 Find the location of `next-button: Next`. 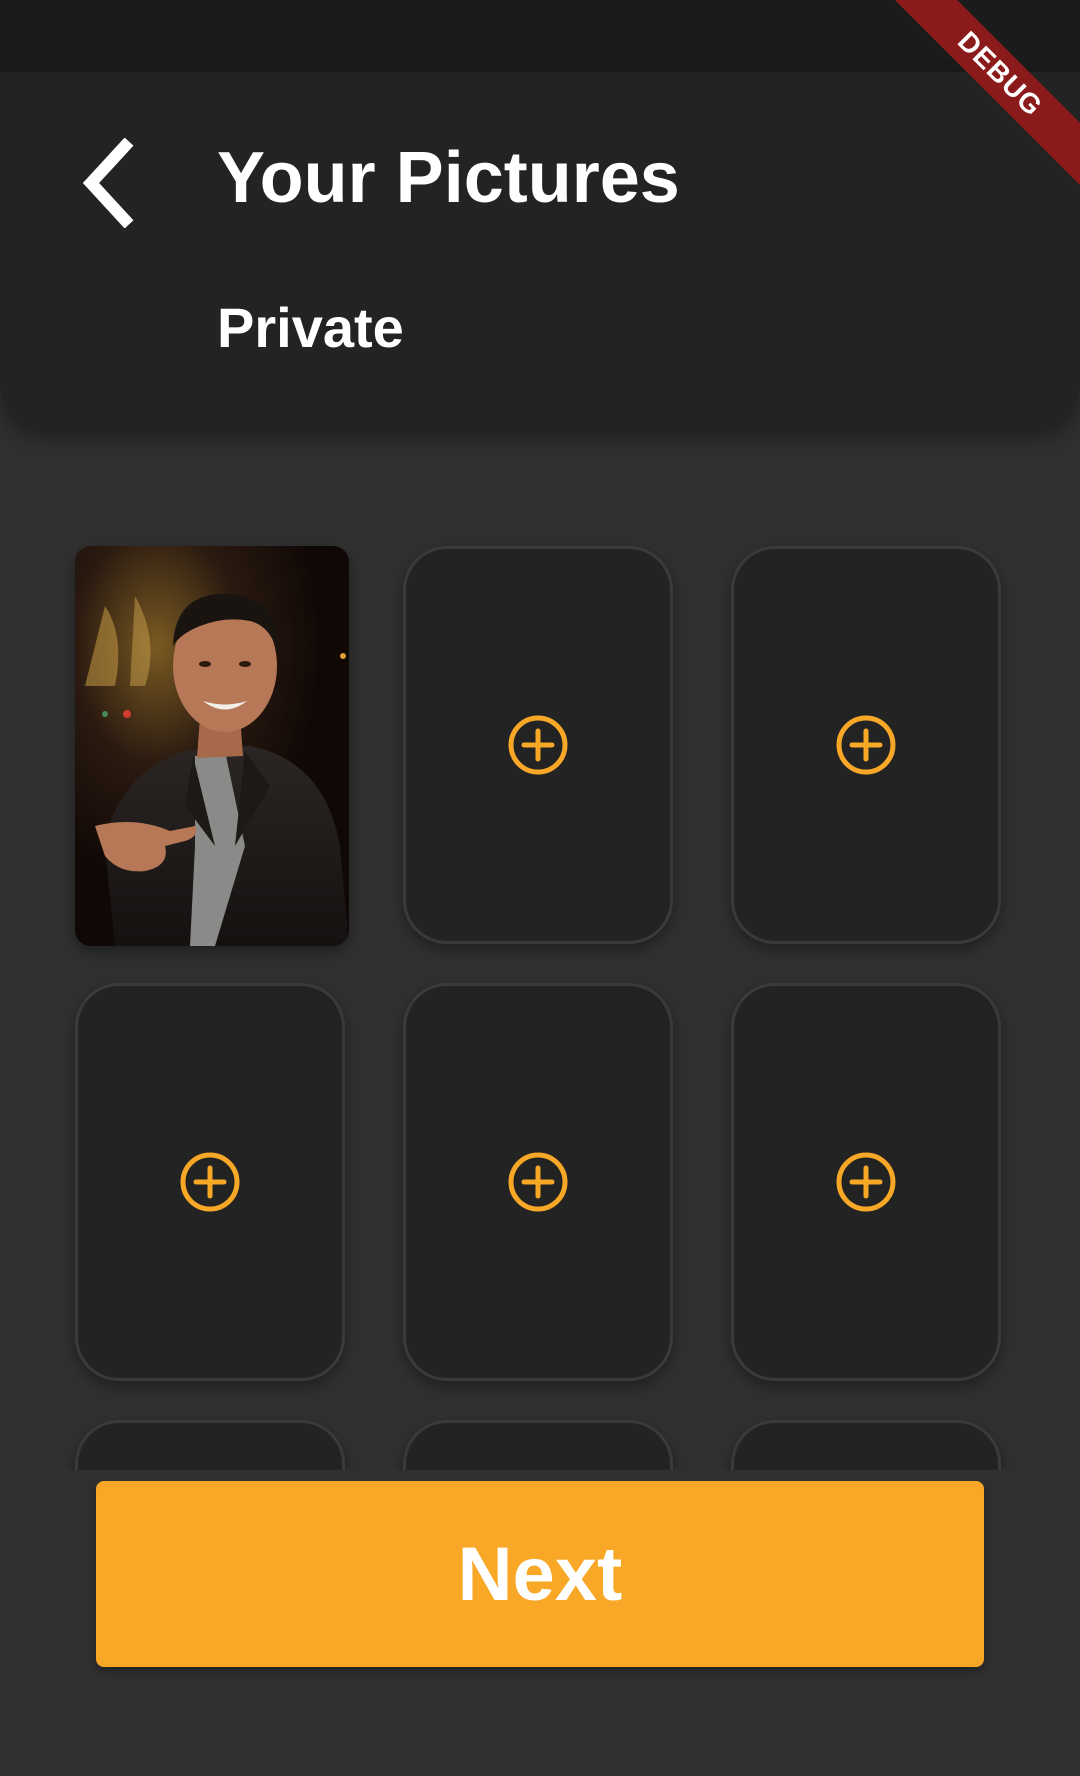

next-button: Next is located at coordinates (540, 1574).